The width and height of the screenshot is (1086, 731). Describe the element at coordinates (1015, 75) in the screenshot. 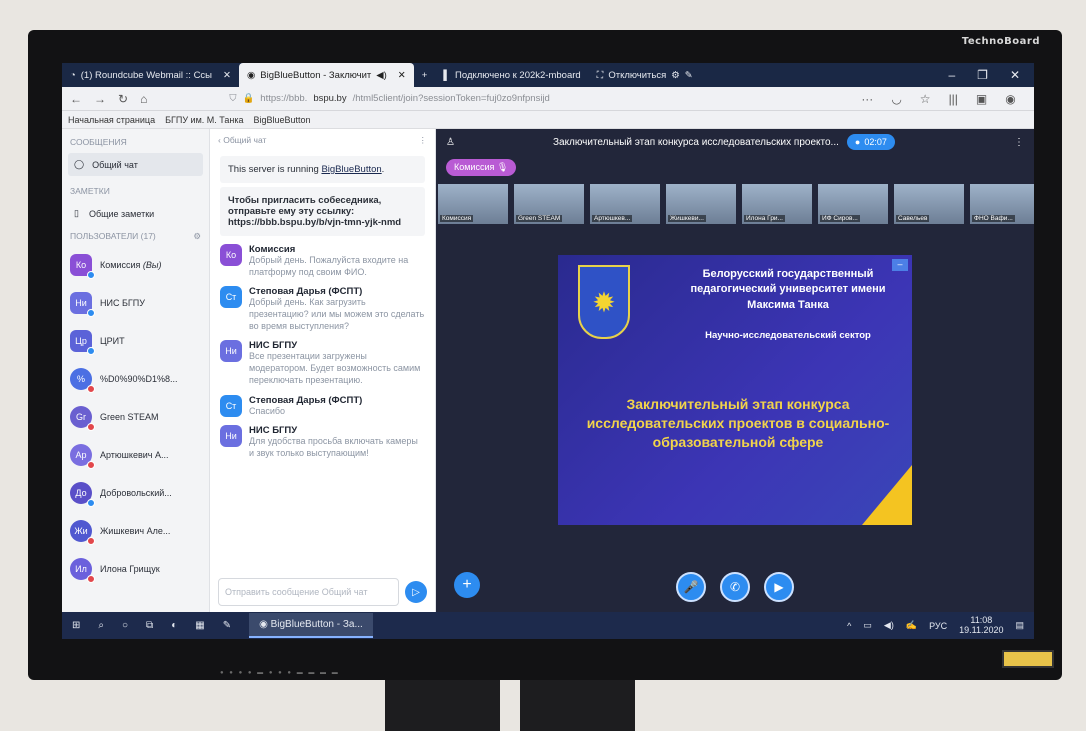

I see `close-window-icon: ✕` at that location.